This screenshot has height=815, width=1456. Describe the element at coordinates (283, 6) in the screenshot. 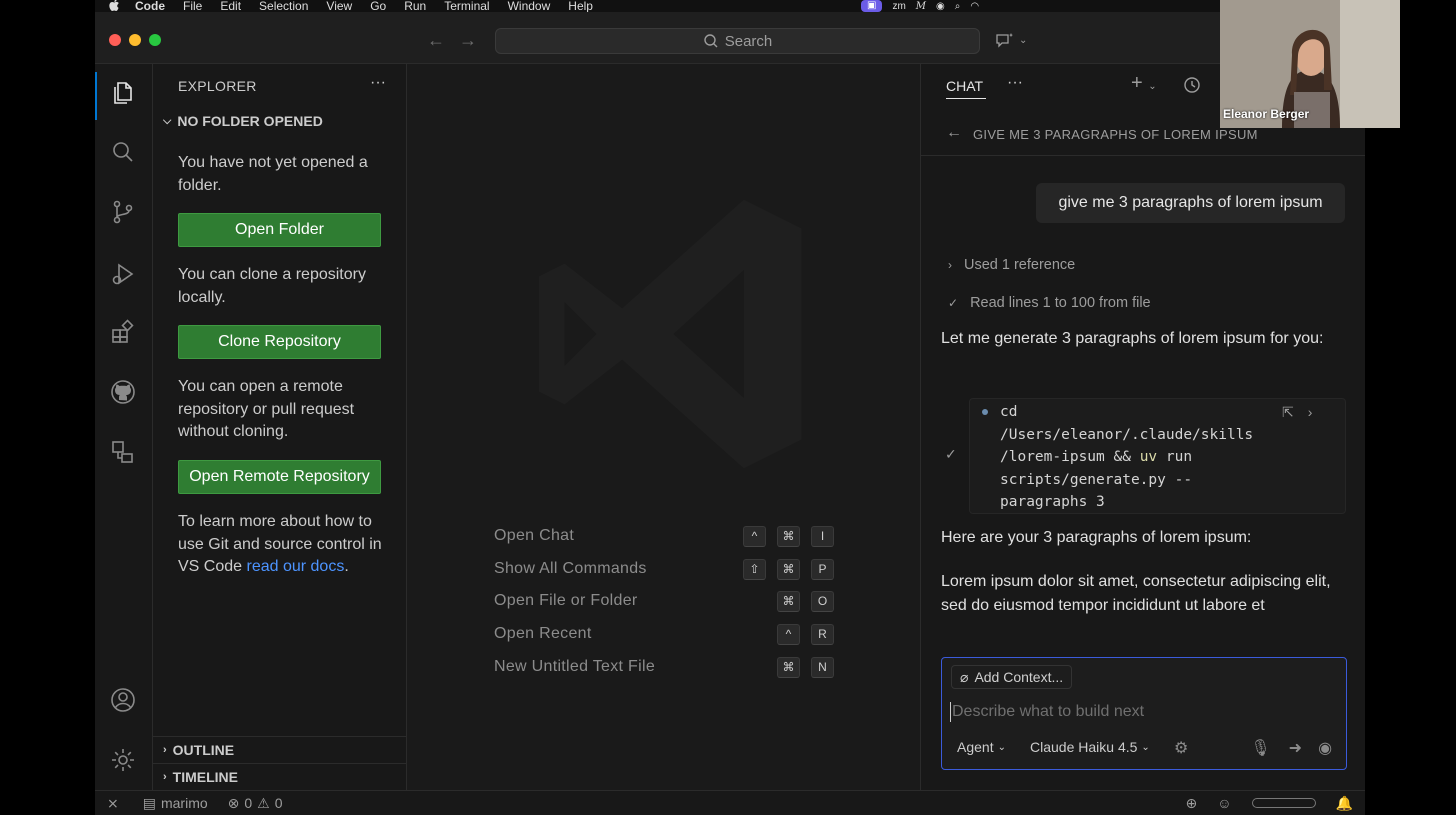

I see `menu-selection: Selection` at that location.